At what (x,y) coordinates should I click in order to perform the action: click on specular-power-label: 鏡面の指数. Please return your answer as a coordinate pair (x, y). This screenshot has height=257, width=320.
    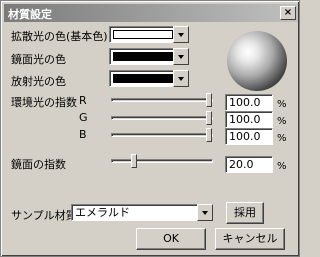
    Looking at the image, I should click on (38, 164).